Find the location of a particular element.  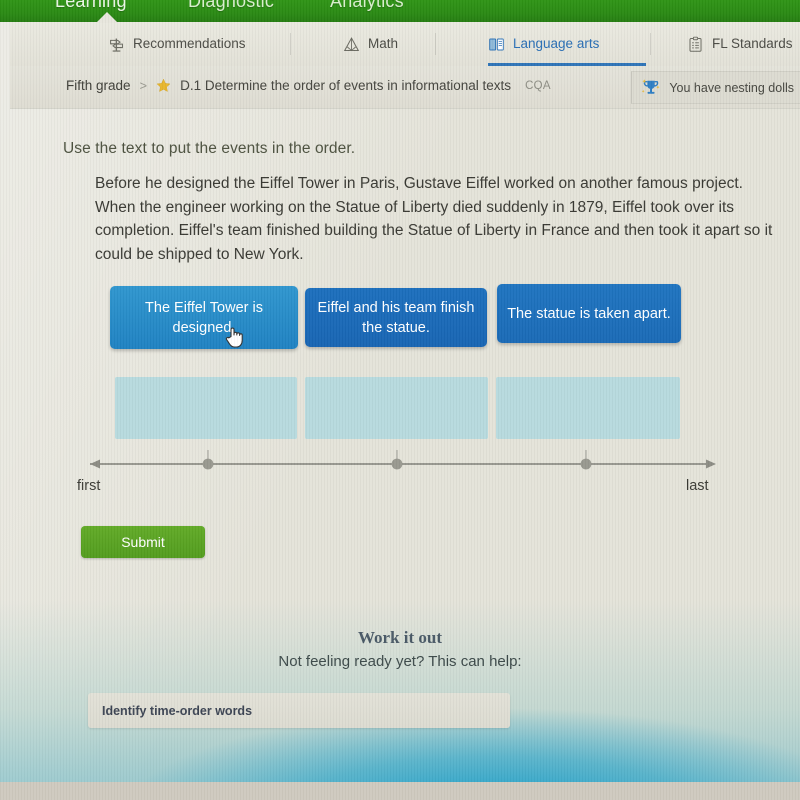

timeline-start-label: first is located at coordinates (89, 486).